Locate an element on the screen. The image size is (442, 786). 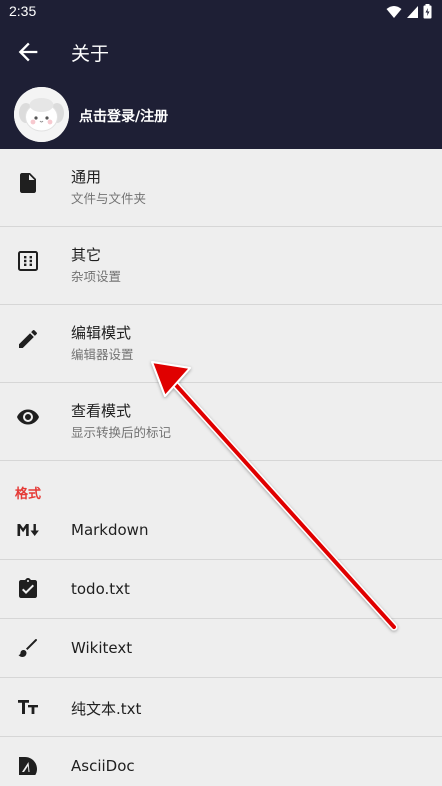
file-icon is located at coordinates (28, 183).